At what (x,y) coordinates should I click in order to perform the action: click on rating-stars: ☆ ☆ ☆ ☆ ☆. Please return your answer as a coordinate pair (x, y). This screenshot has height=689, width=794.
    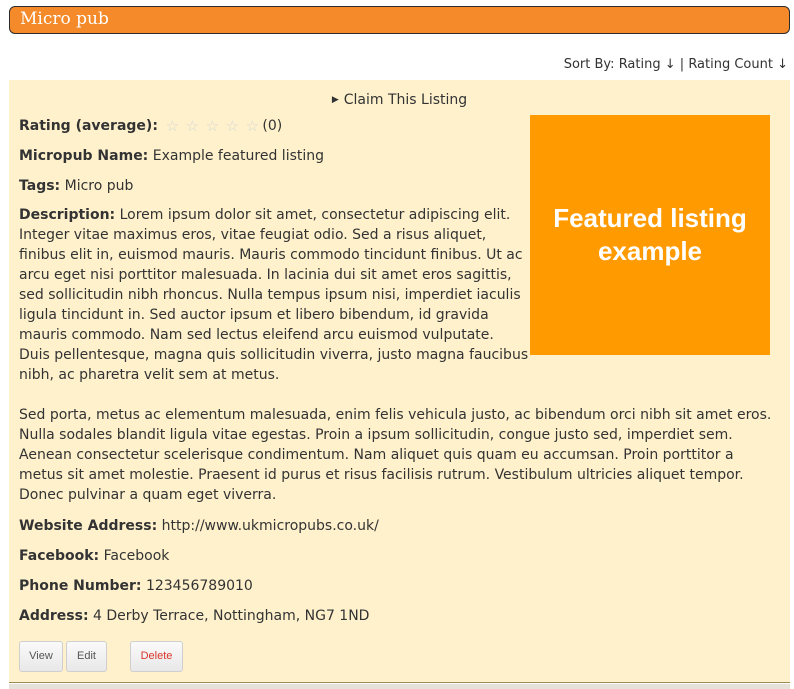
    Looking at the image, I should click on (212, 127).